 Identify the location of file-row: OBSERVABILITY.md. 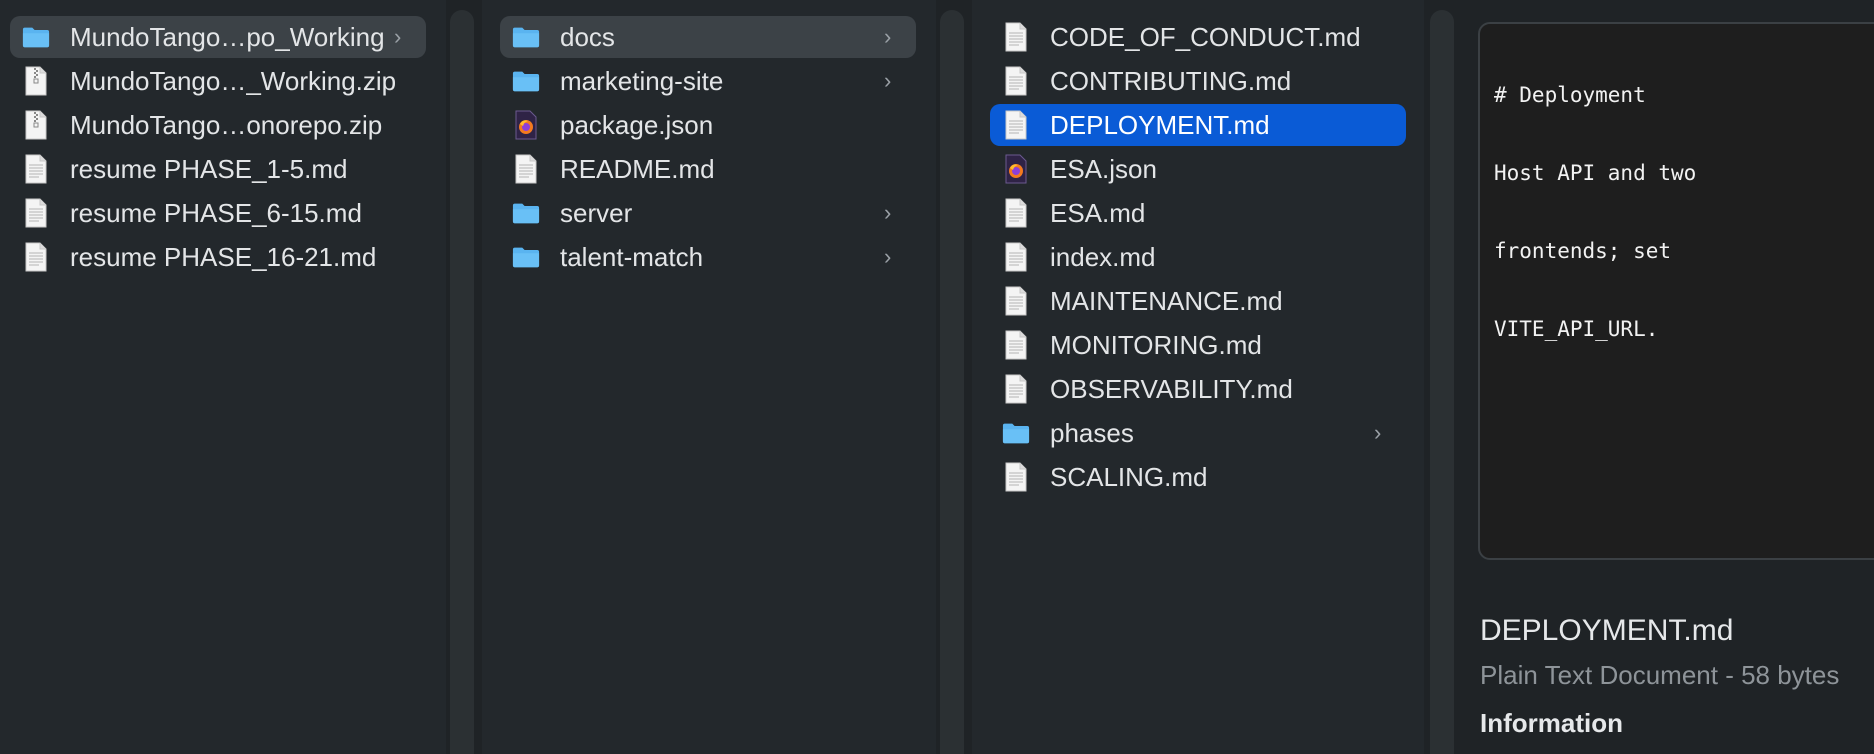
(1198, 389).